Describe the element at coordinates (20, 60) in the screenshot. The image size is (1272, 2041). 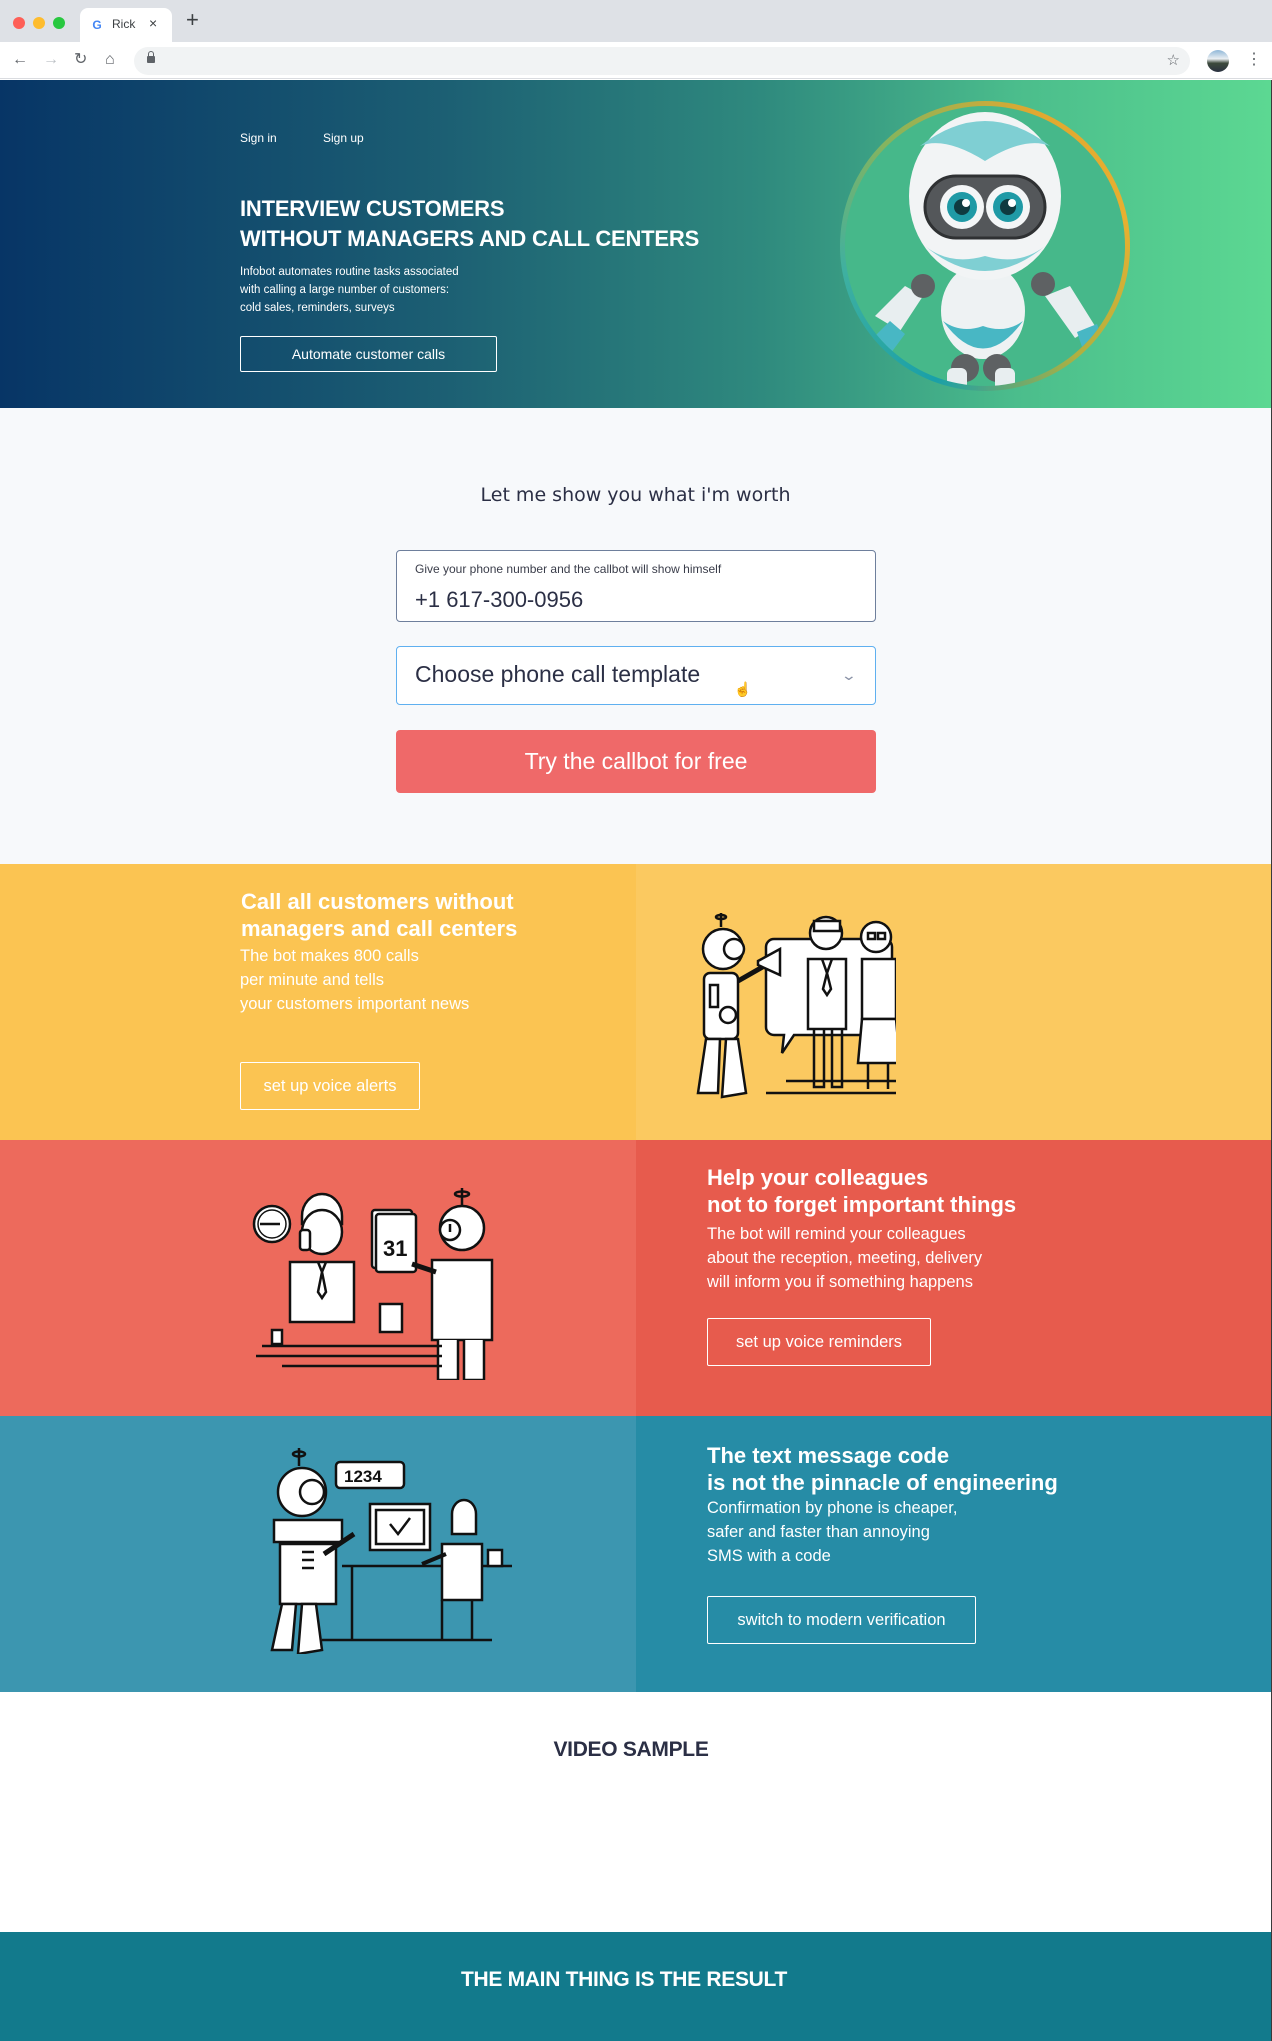
I see `back-icon: ←` at that location.